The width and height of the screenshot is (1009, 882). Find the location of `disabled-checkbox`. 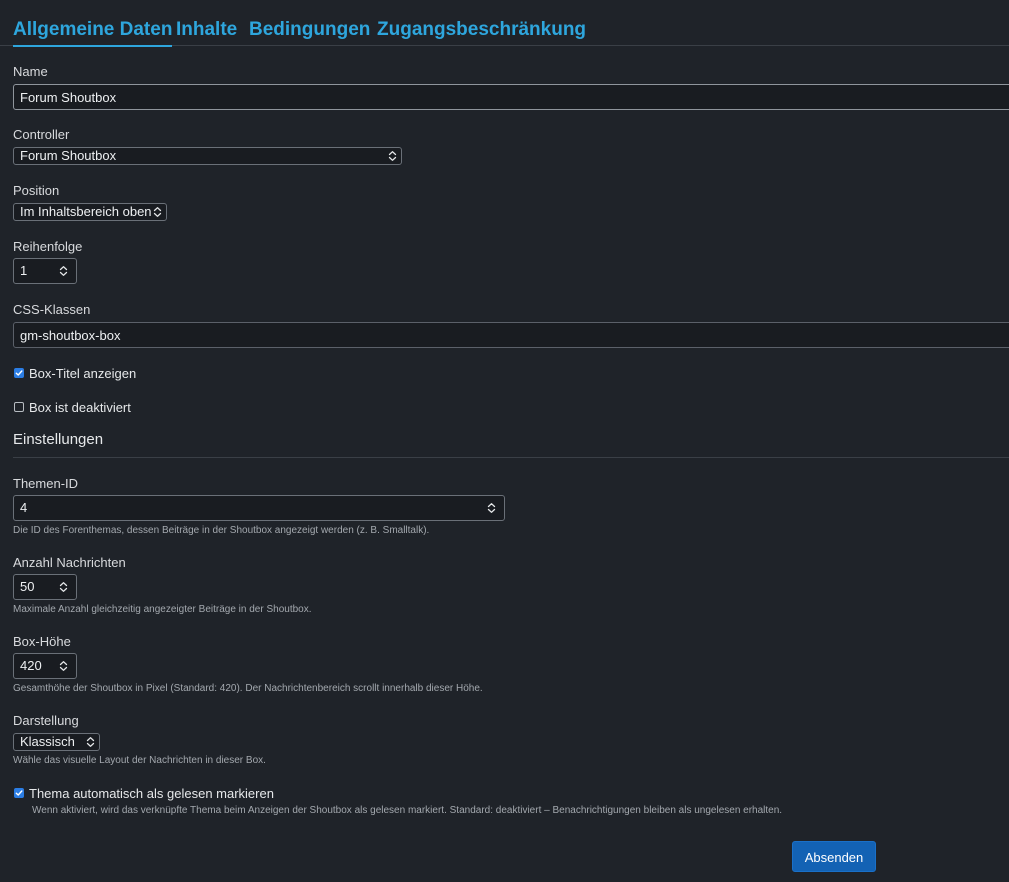

disabled-checkbox is located at coordinates (19, 407).